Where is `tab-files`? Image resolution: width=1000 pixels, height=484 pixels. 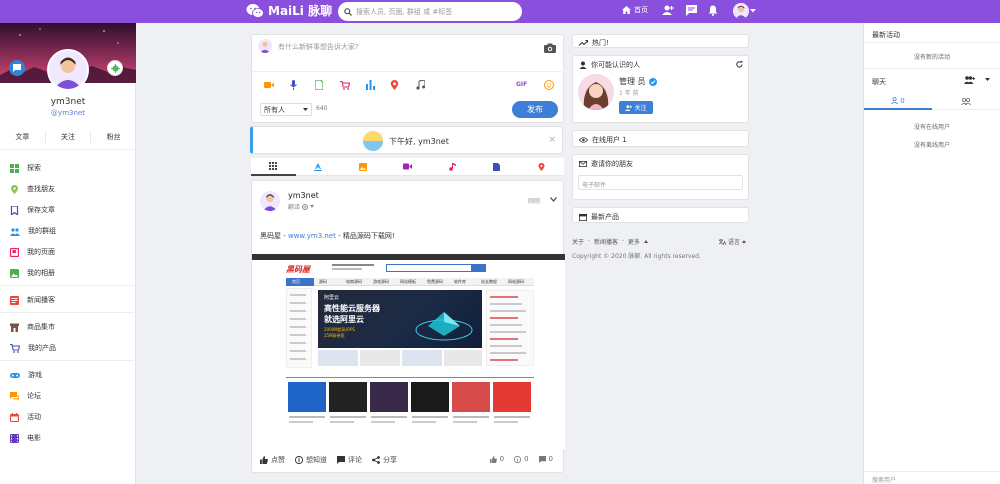 tab-files is located at coordinates (497, 167).